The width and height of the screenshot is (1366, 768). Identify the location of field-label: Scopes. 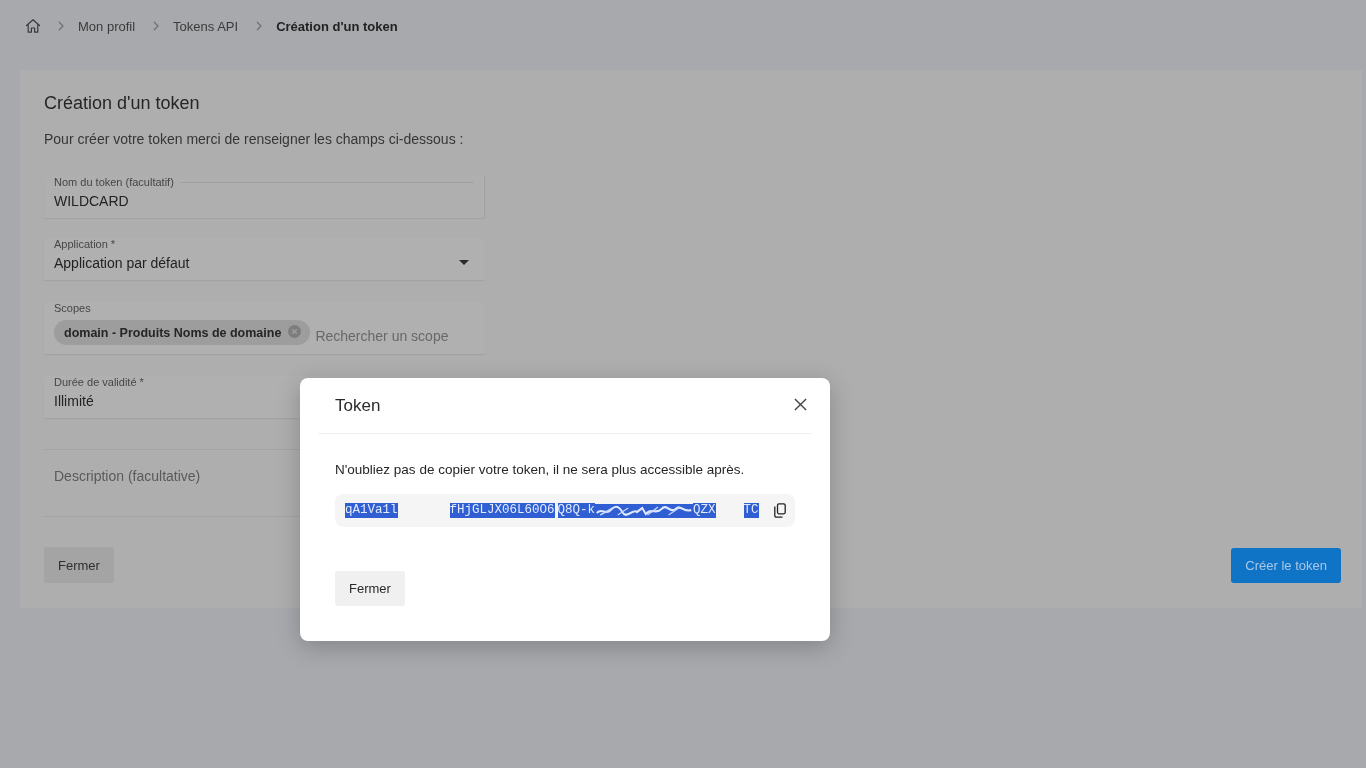
(72, 308).